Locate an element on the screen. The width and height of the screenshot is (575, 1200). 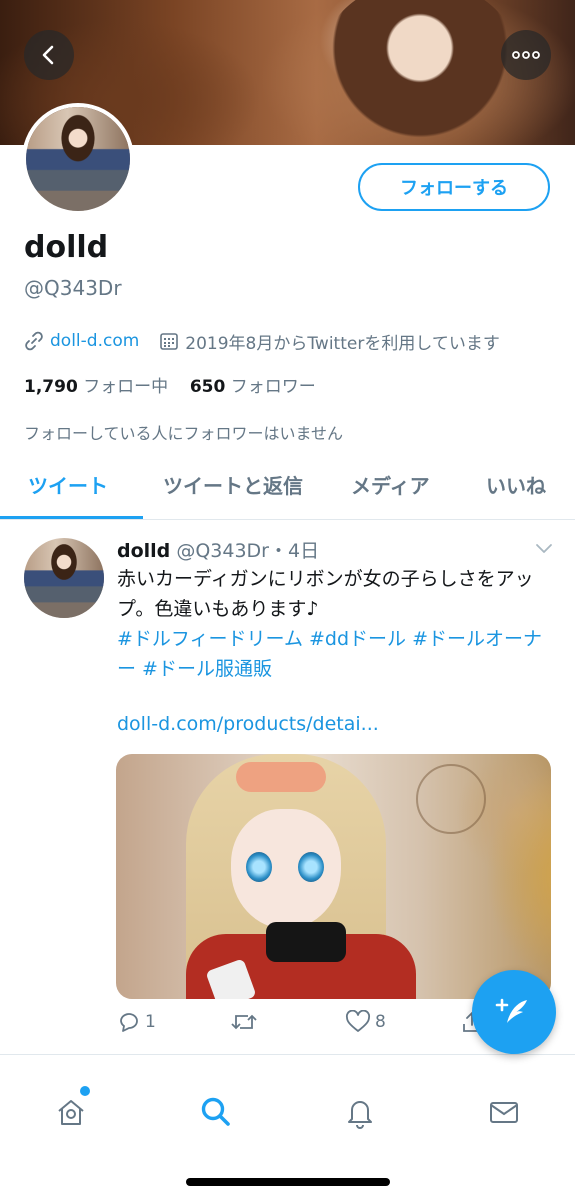
followers-link: 650 フォロワー is located at coordinates (253, 387).